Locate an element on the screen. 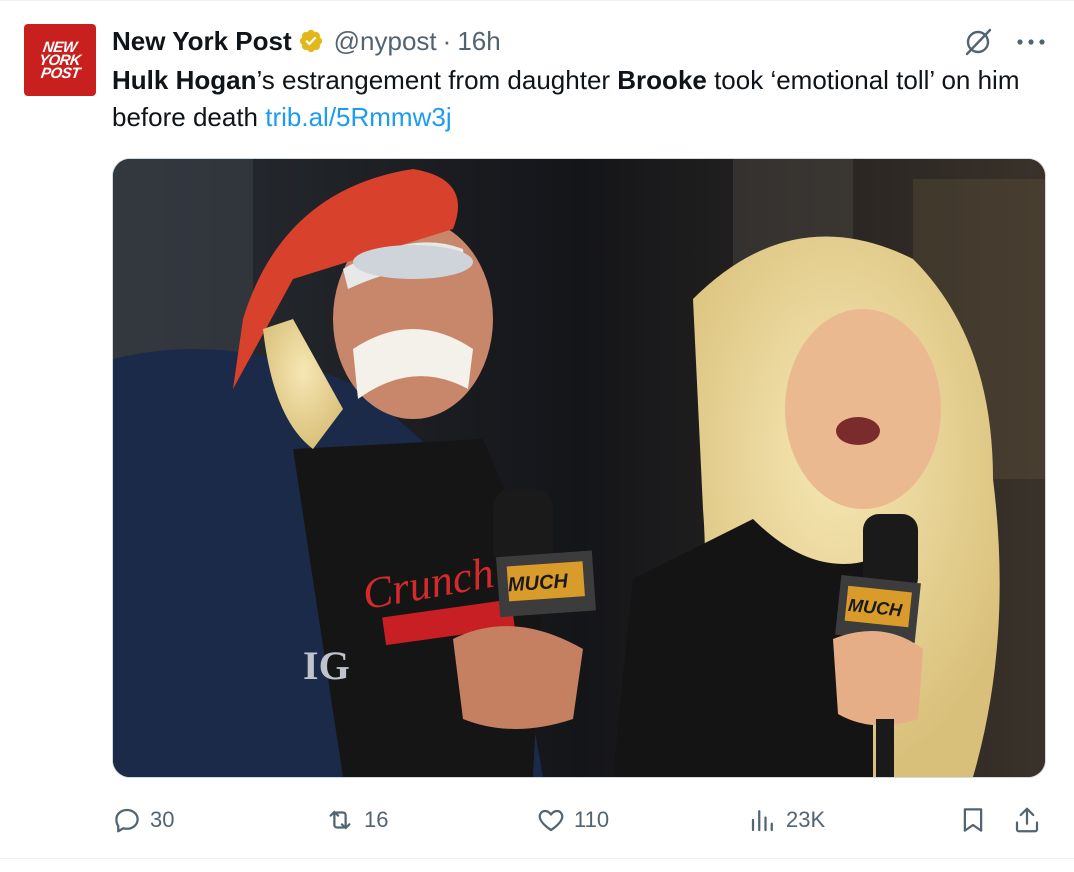 The height and width of the screenshot is (872, 1074). like-button: 110 is located at coordinates (572, 820).